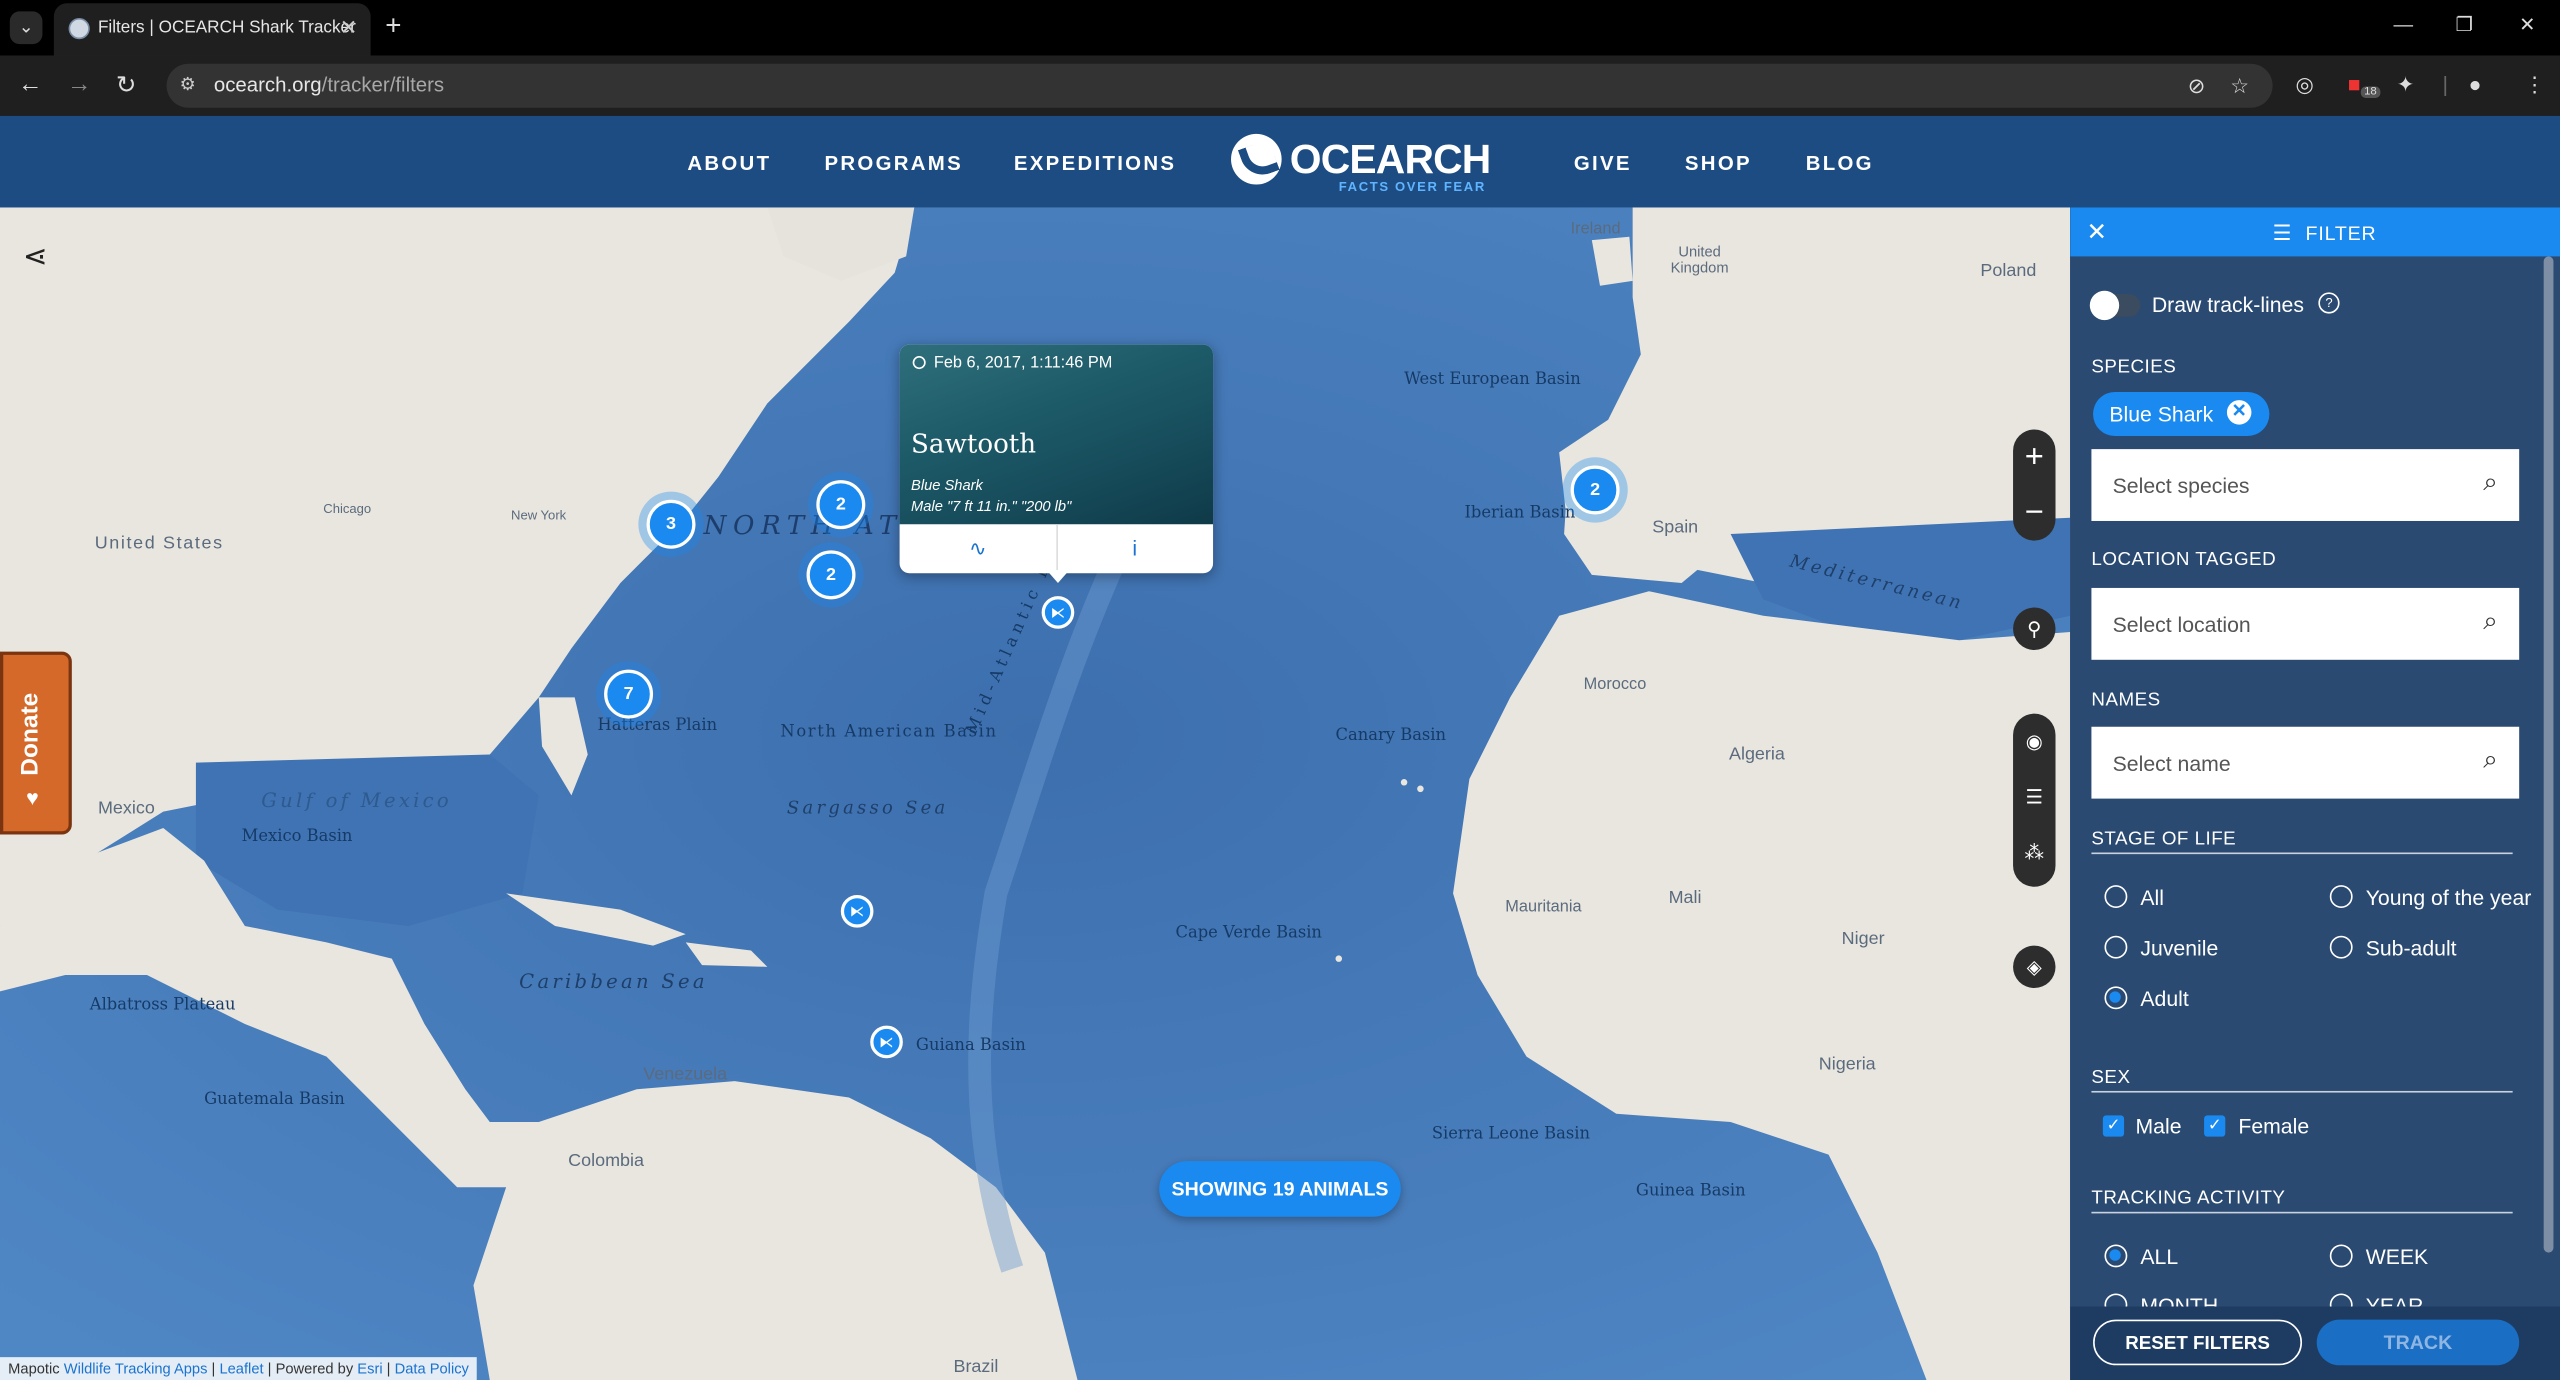  I want to click on stage-label-all: All, so click(2152, 897).